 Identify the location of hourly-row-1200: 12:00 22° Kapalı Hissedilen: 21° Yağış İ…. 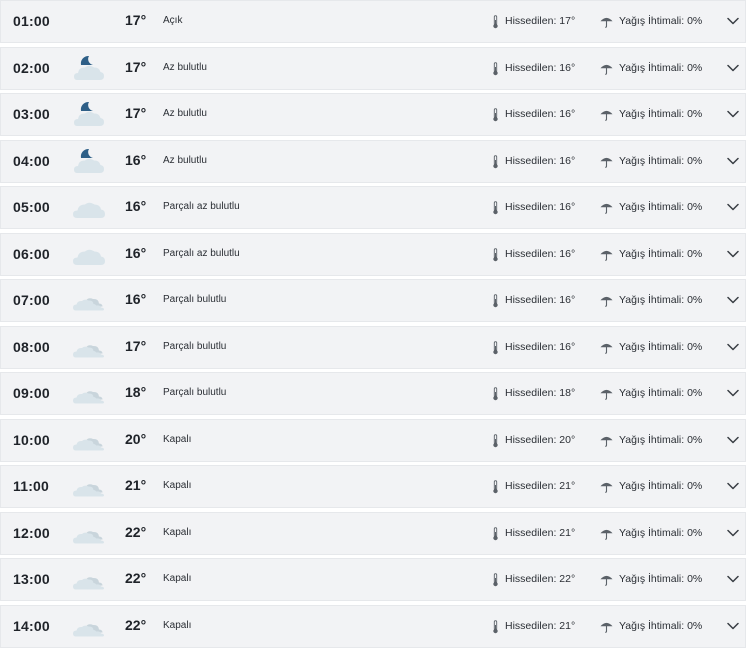
(373, 533).